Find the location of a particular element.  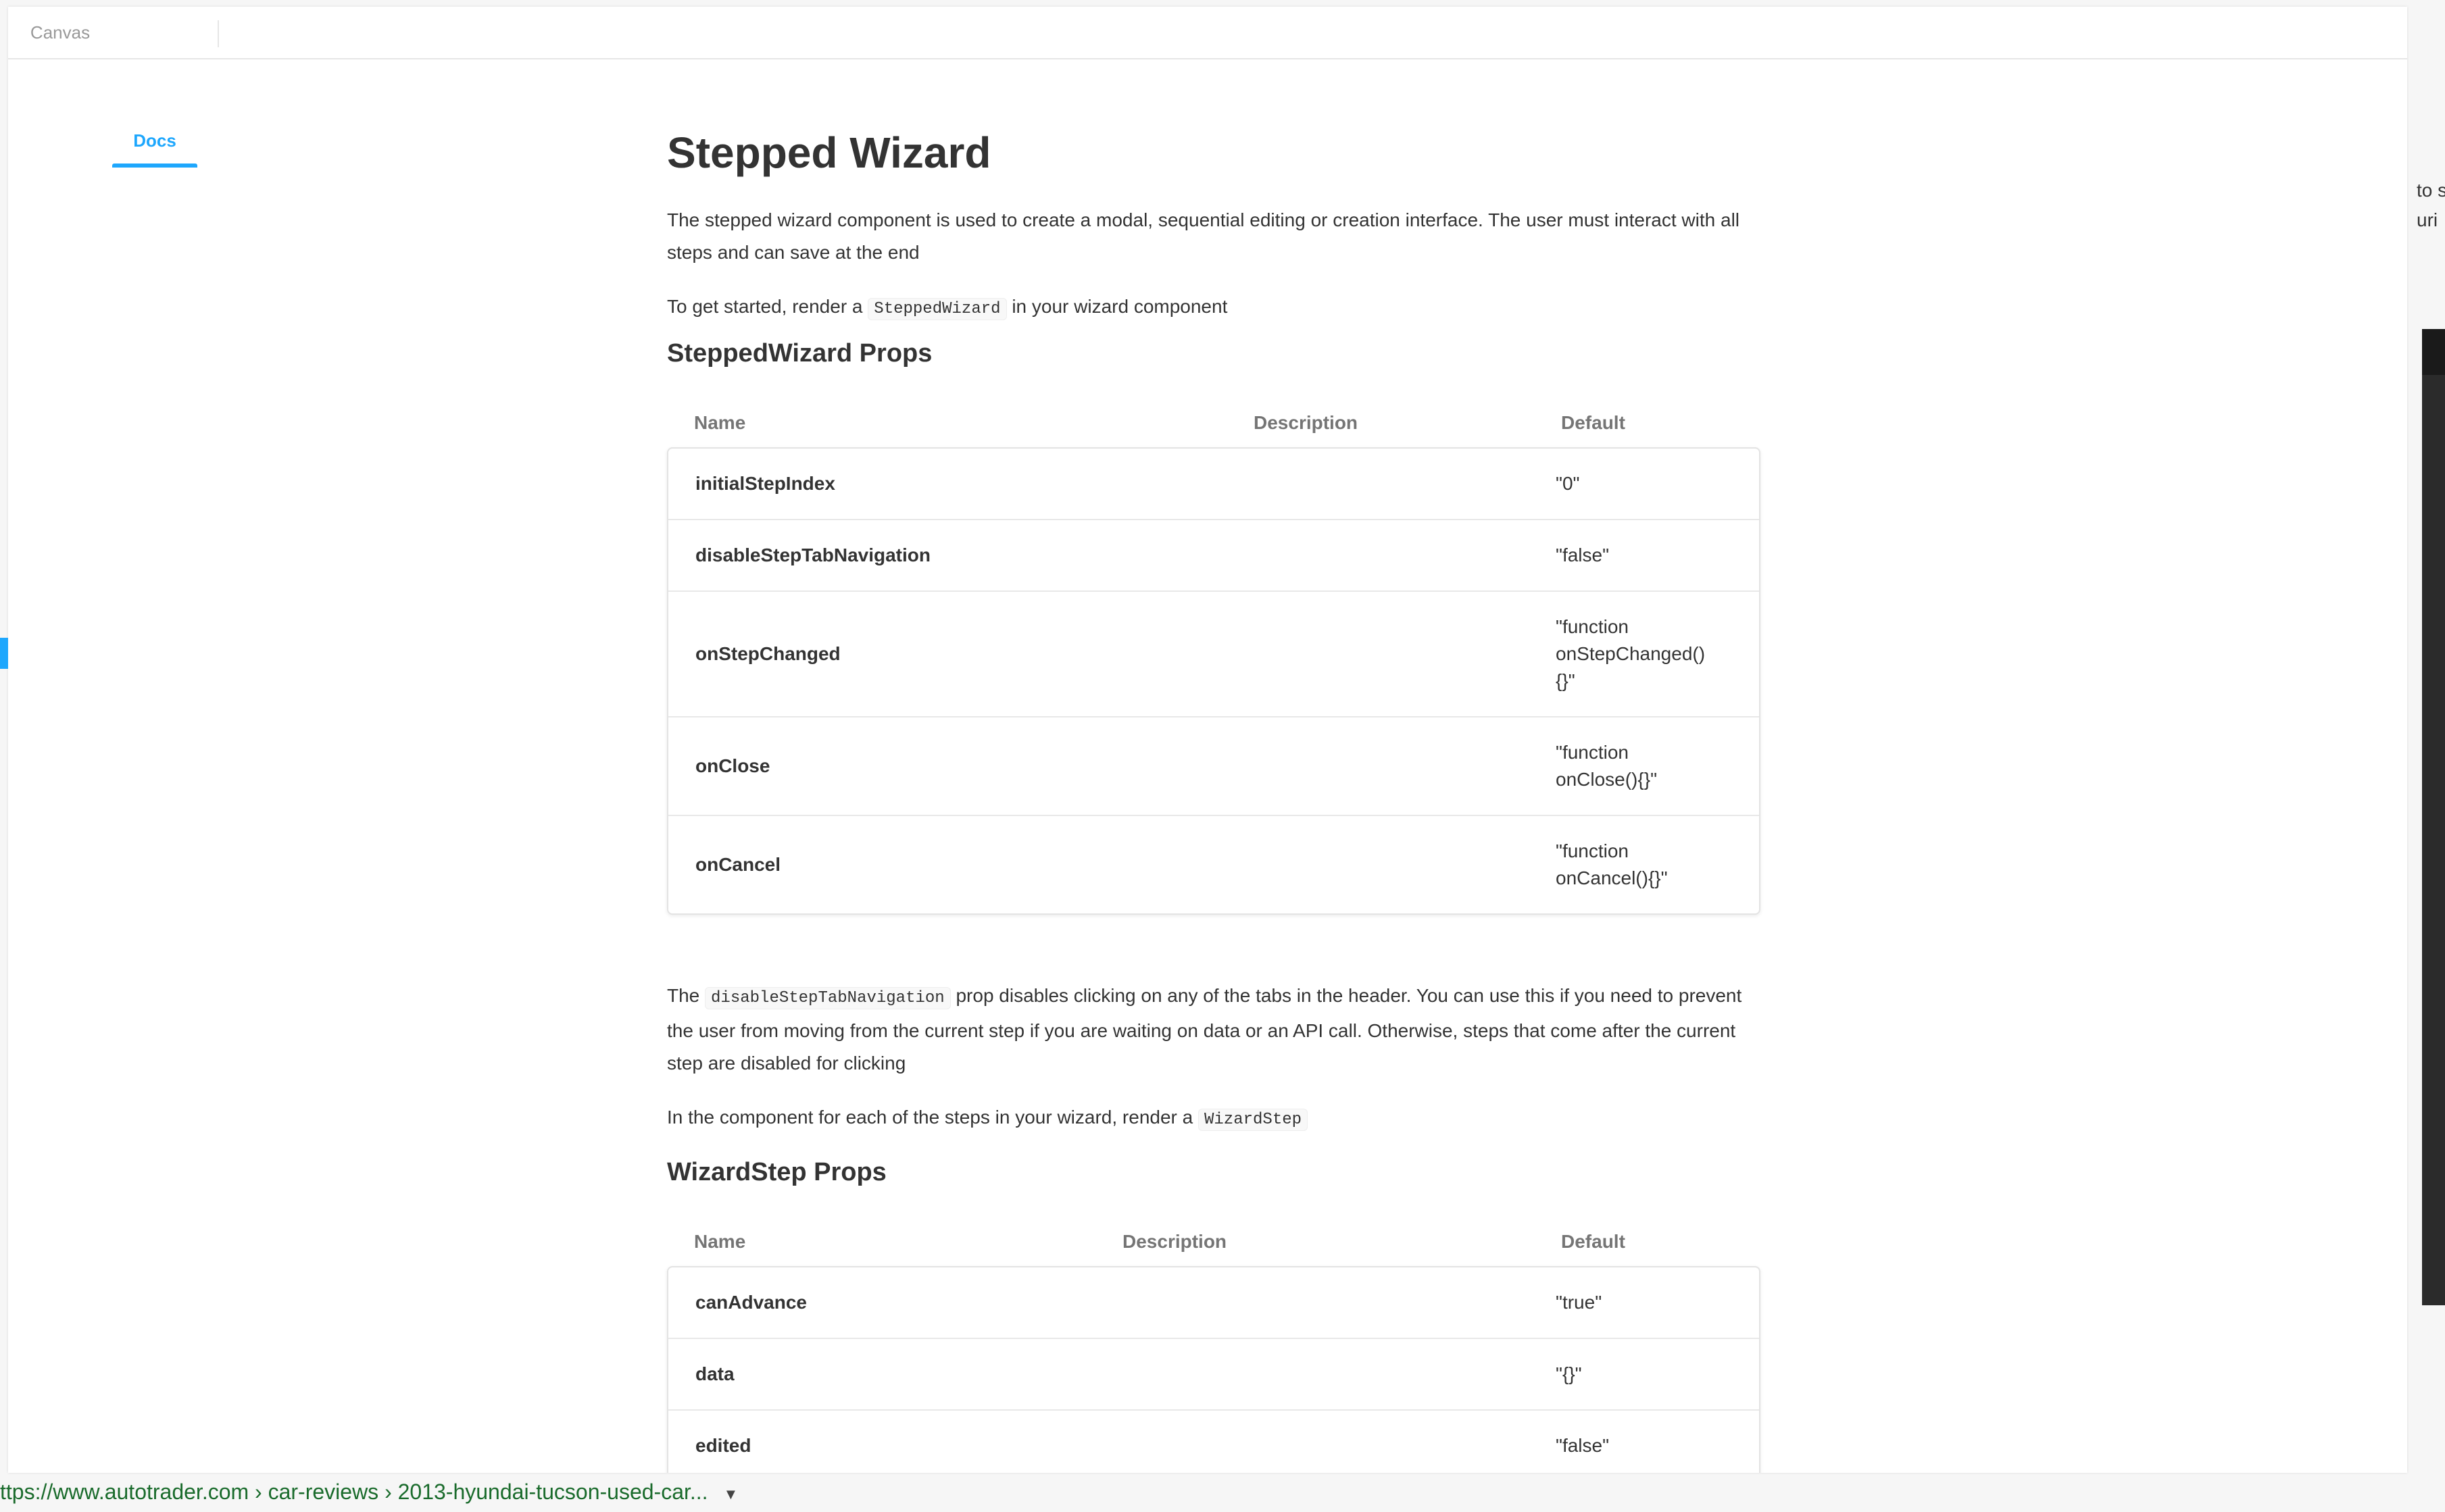

table-row: data "{}" is located at coordinates (1213, 1373).